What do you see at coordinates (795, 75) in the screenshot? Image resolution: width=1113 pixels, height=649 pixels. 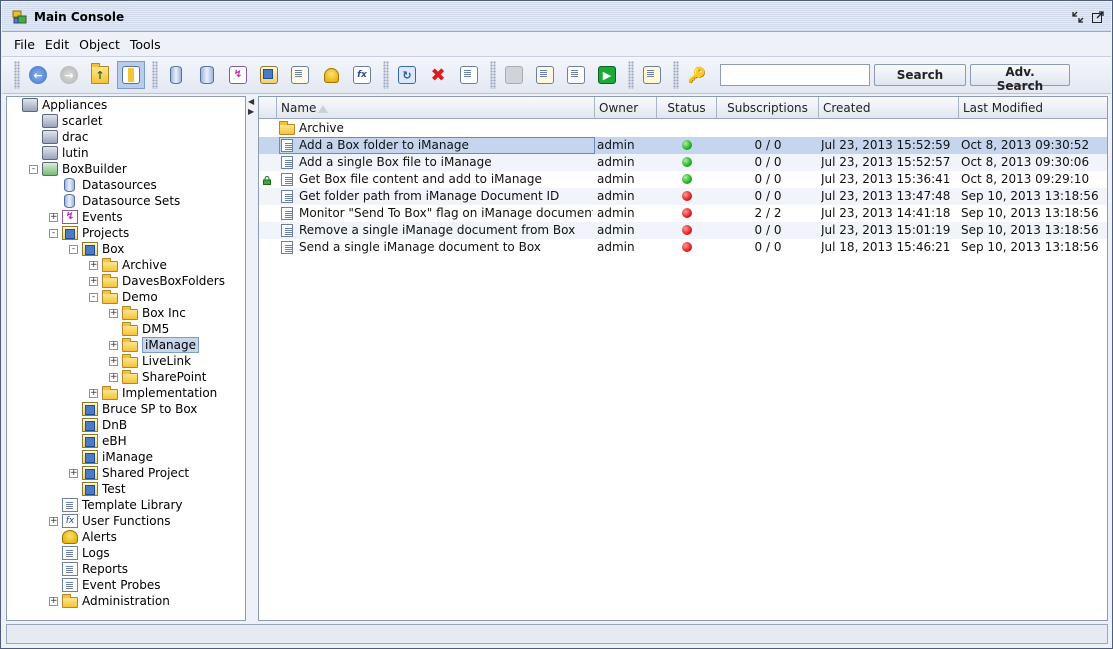 I see `search-input` at bounding box center [795, 75].